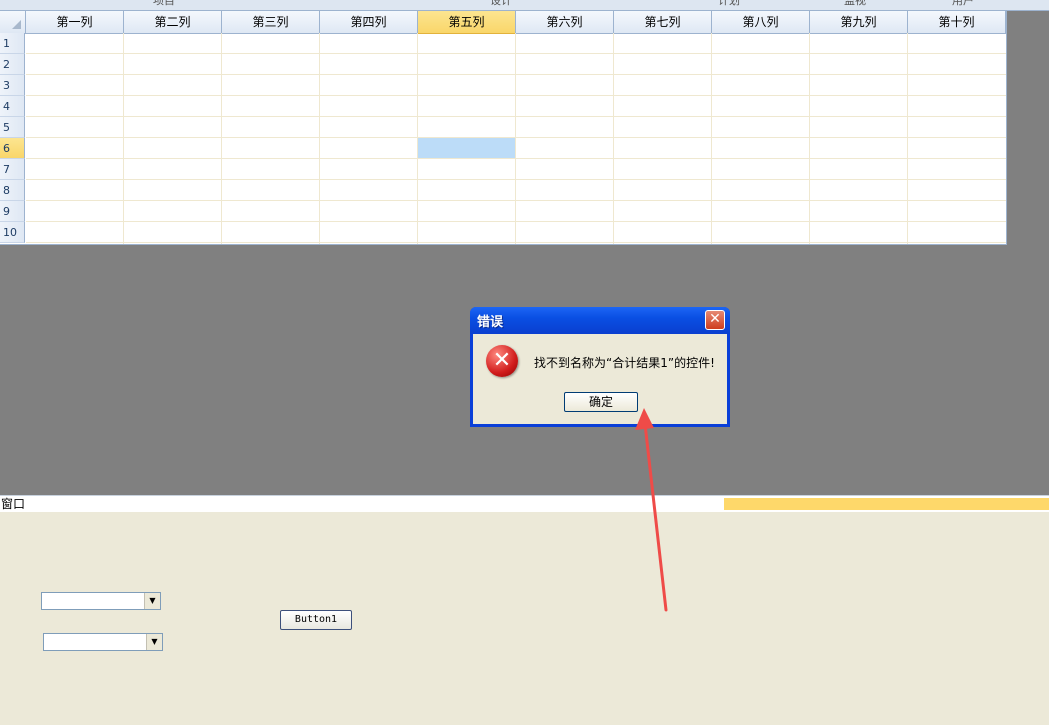  What do you see at coordinates (644, 419) in the screenshot?
I see `arrow-head` at bounding box center [644, 419].